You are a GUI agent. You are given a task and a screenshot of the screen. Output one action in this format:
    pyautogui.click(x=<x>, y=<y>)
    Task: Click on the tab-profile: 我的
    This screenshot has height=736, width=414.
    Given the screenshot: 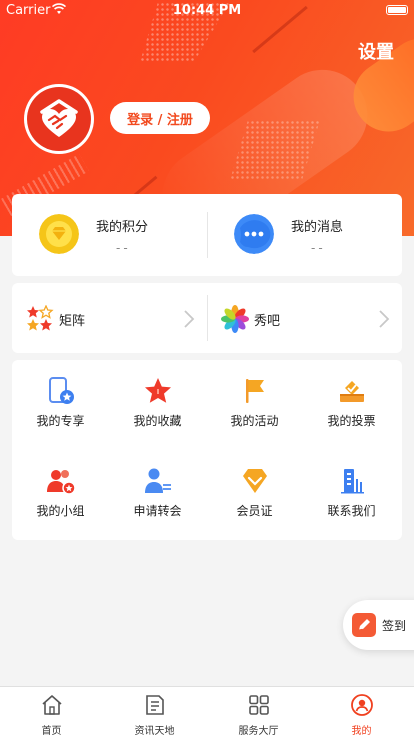 What is the action you would take?
    pyautogui.click(x=361, y=711)
    